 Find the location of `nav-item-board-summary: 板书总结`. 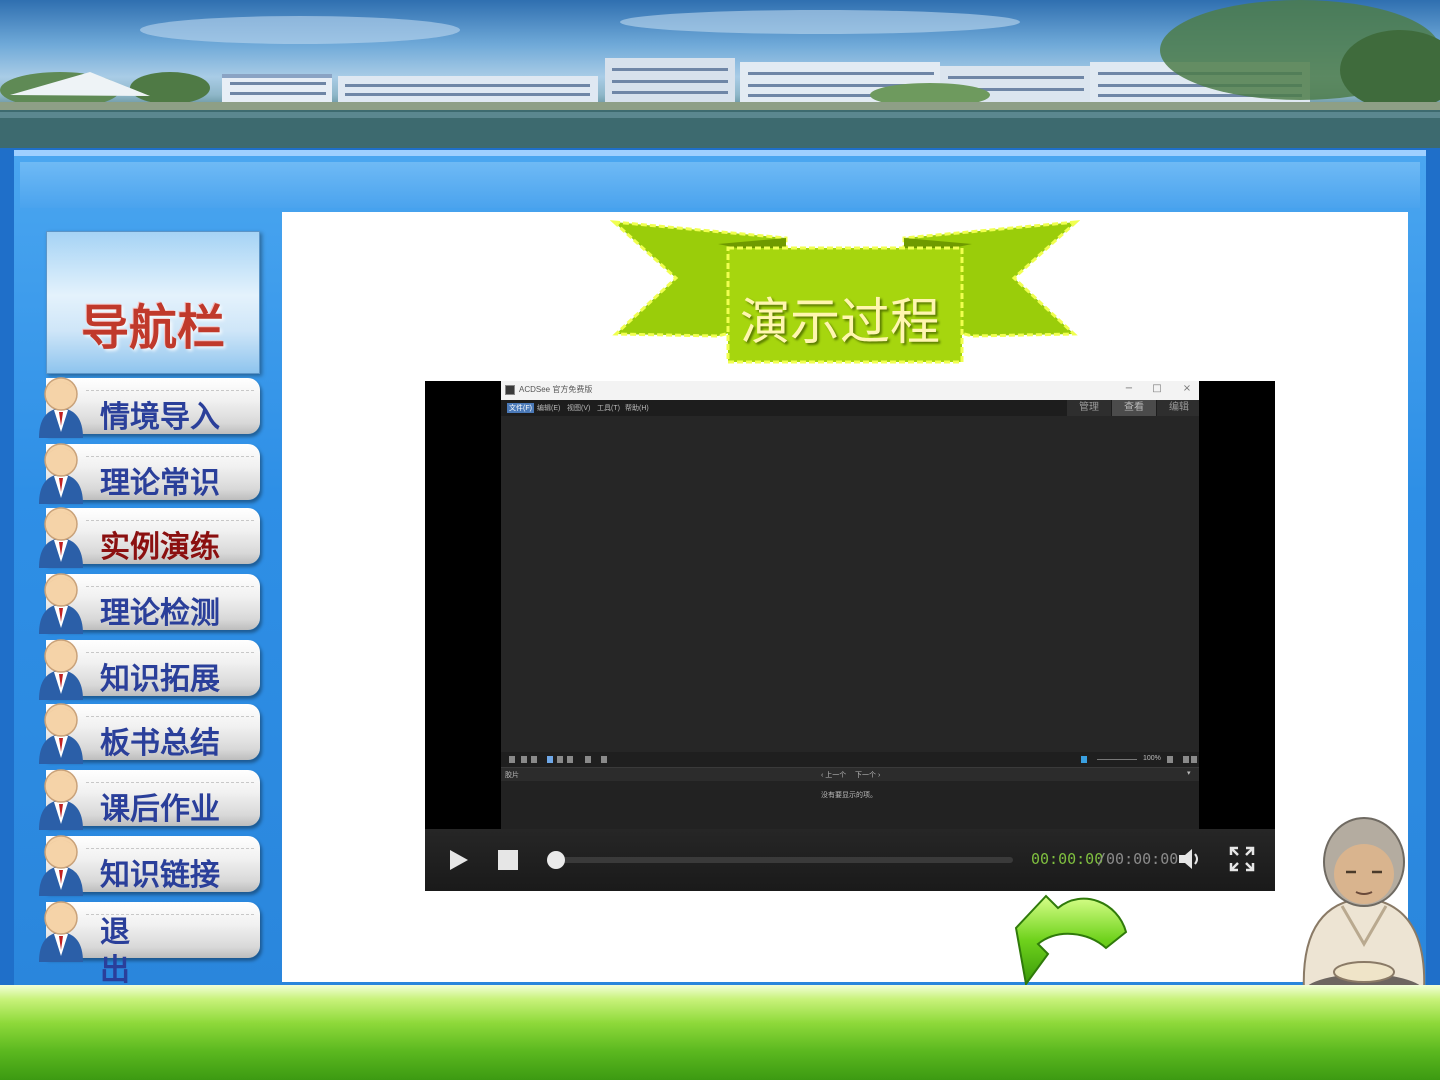

nav-item-board-summary: 板书总结 is located at coordinates (149, 733).